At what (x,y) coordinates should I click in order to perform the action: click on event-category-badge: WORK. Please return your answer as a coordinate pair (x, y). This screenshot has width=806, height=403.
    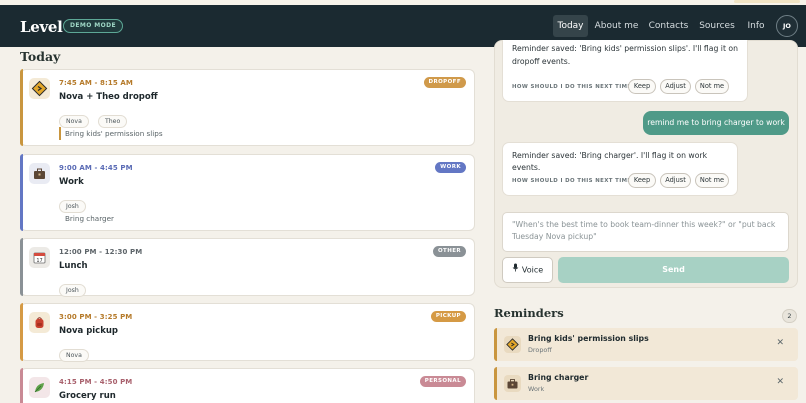
    Looking at the image, I should click on (450, 167).